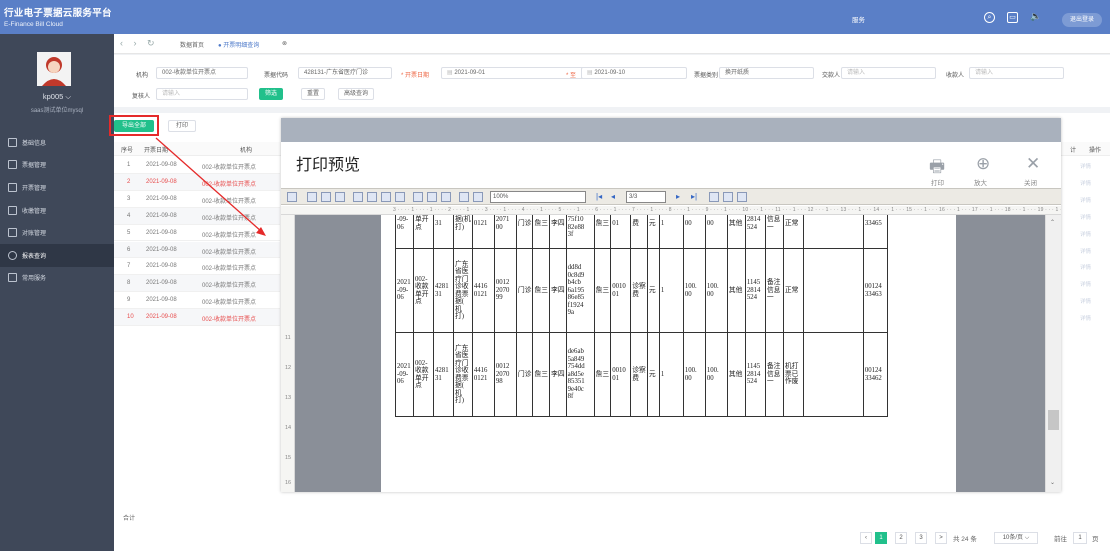  Describe the element at coordinates (197, 284) in the screenshot. I see `table-row: 8 2021-09-08 002-收款单位开票点` at that location.